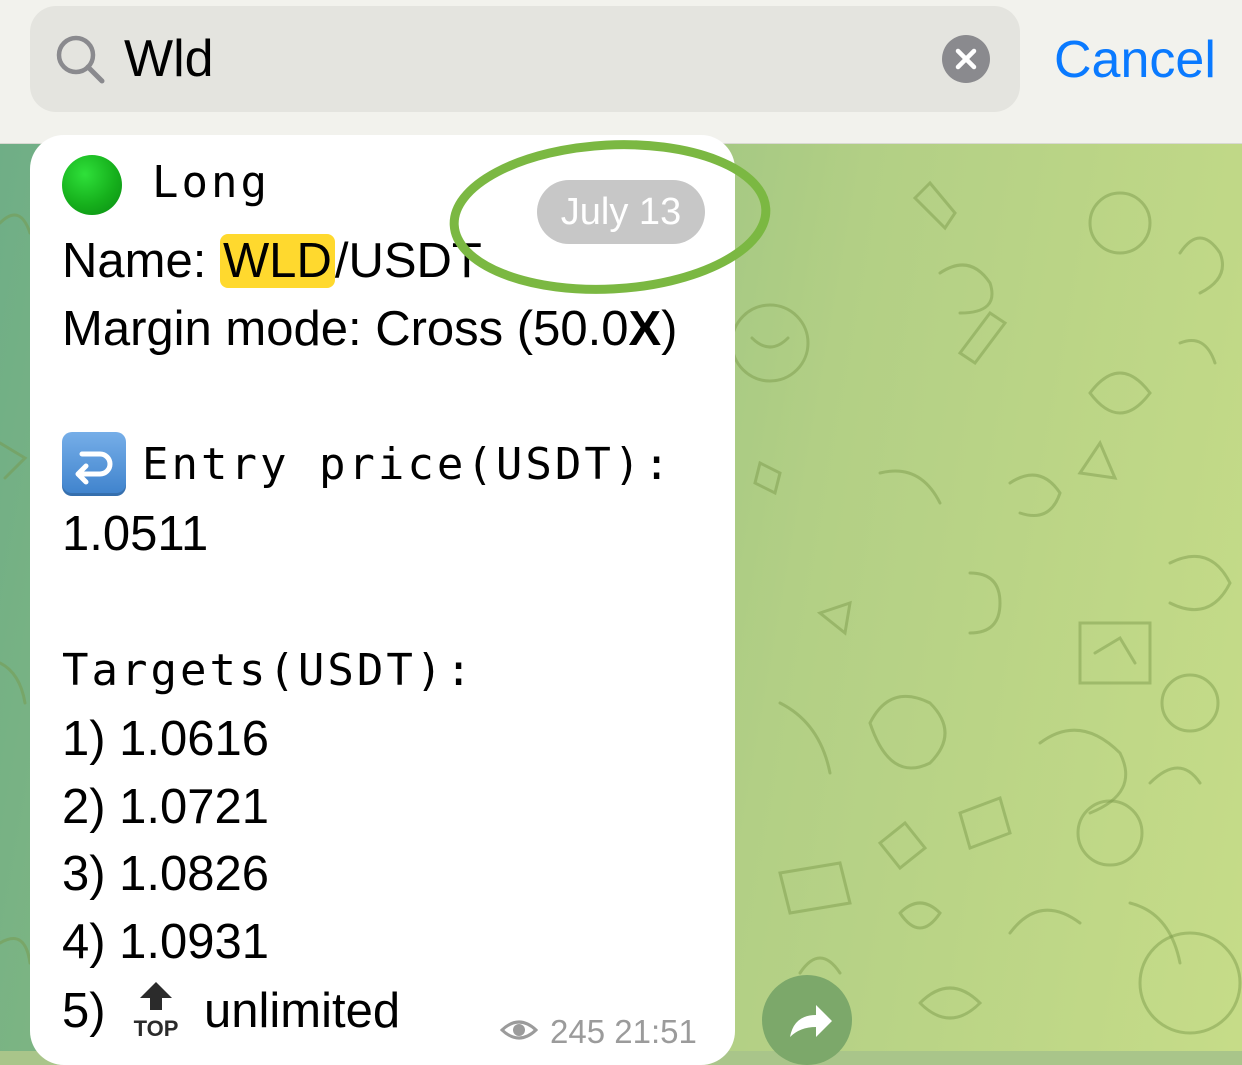 This screenshot has height=1065, width=1242. What do you see at coordinates (80, 59) in the screenshot?
I see `search-icon` at bounding box center [80, 59].